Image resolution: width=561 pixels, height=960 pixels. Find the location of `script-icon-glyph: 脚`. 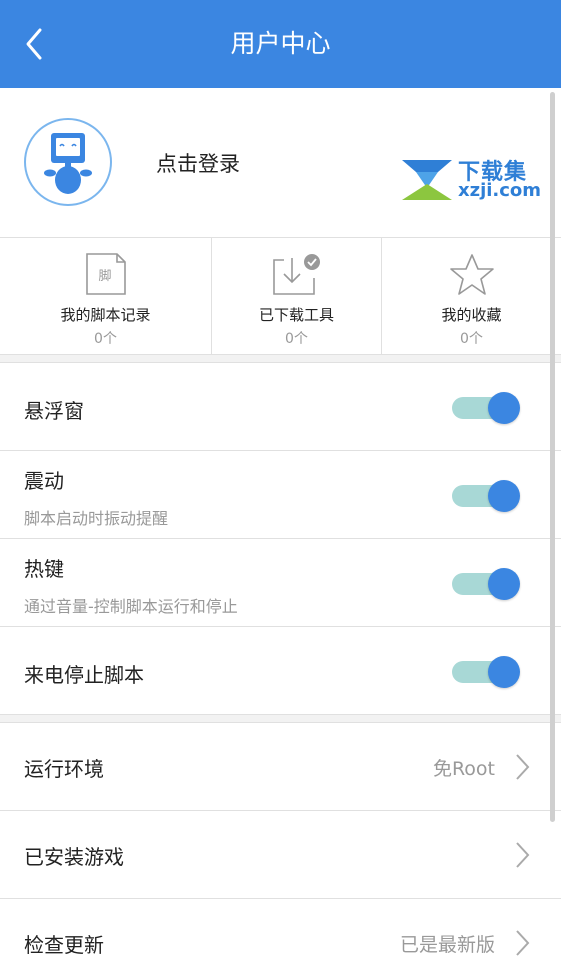

script-icon-glyph: 脚 is located at coordinates (104, 276).